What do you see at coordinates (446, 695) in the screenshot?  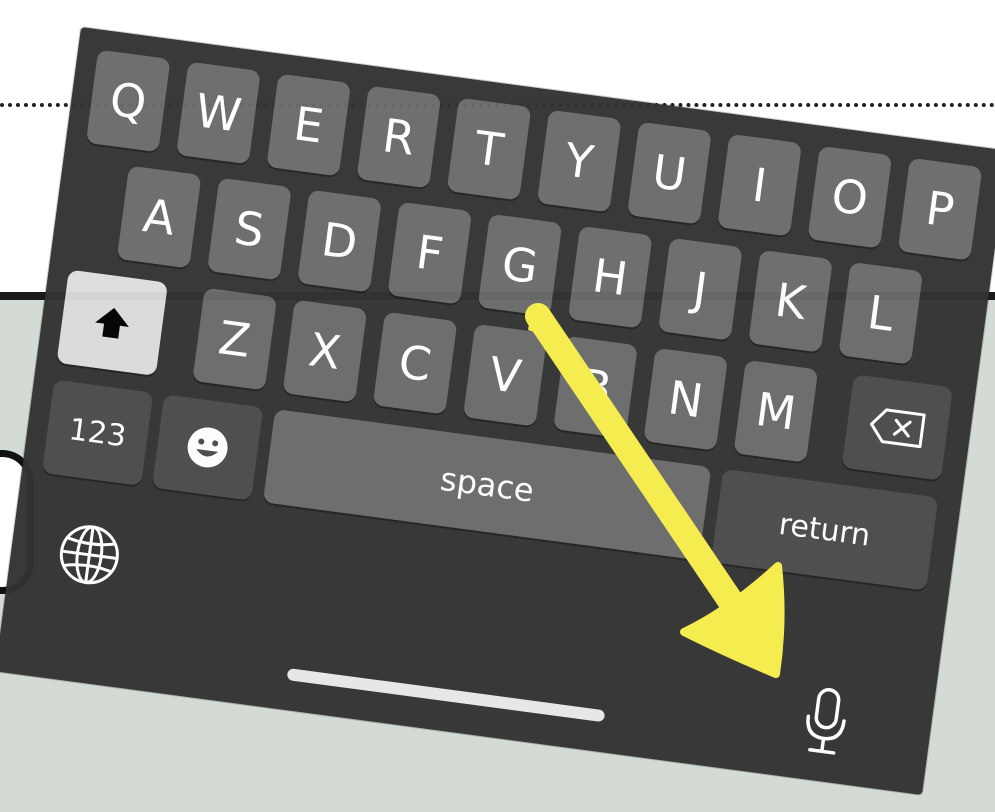 I see `home-indicator` at bounding box center [446, 695].